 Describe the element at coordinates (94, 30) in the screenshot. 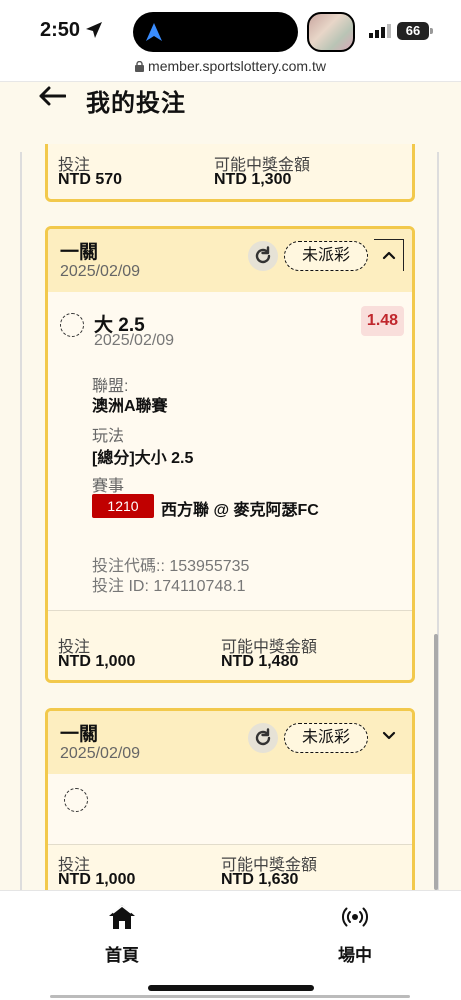

I see `location-arrow-icon` at that location.